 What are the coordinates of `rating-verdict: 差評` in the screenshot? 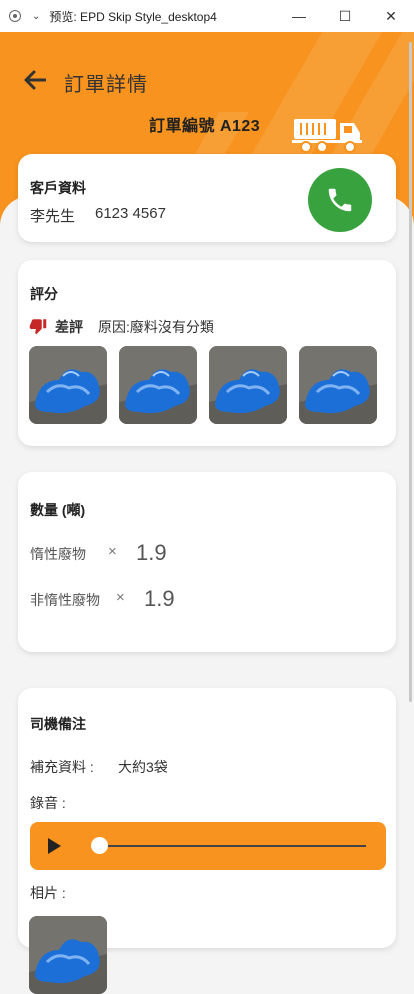 It's located at (69, 327).